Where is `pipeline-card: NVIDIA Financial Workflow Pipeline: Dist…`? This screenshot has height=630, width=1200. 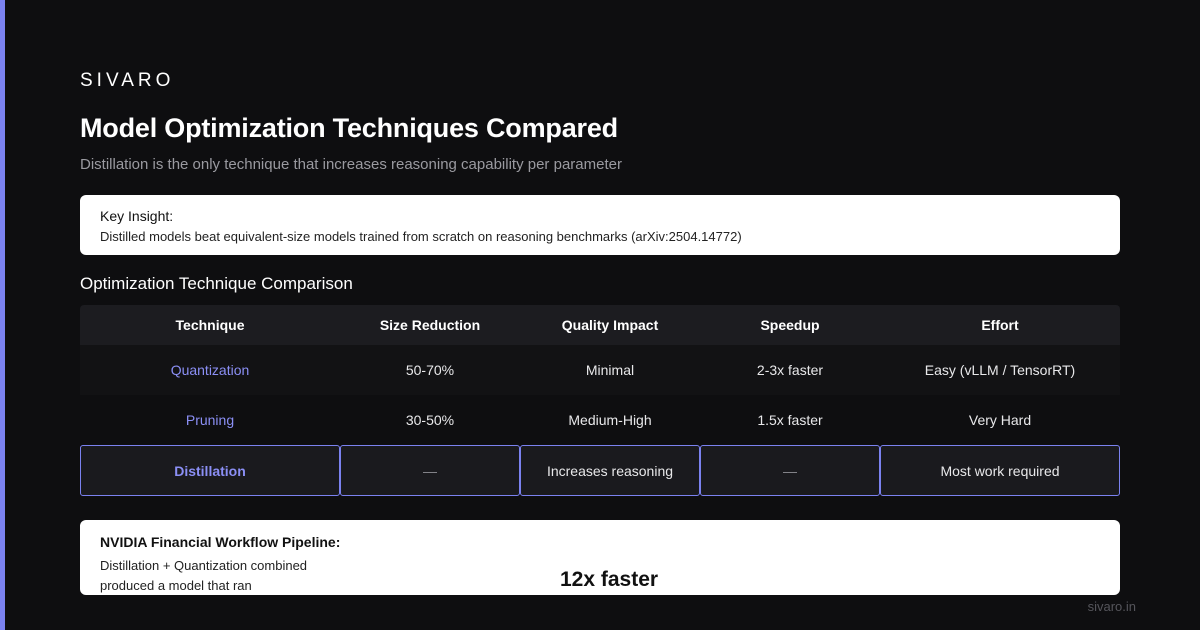 pipeline-card: NVIDIA Financial Workflow Pipeline: Dist… is located at coordinates (600, 557).